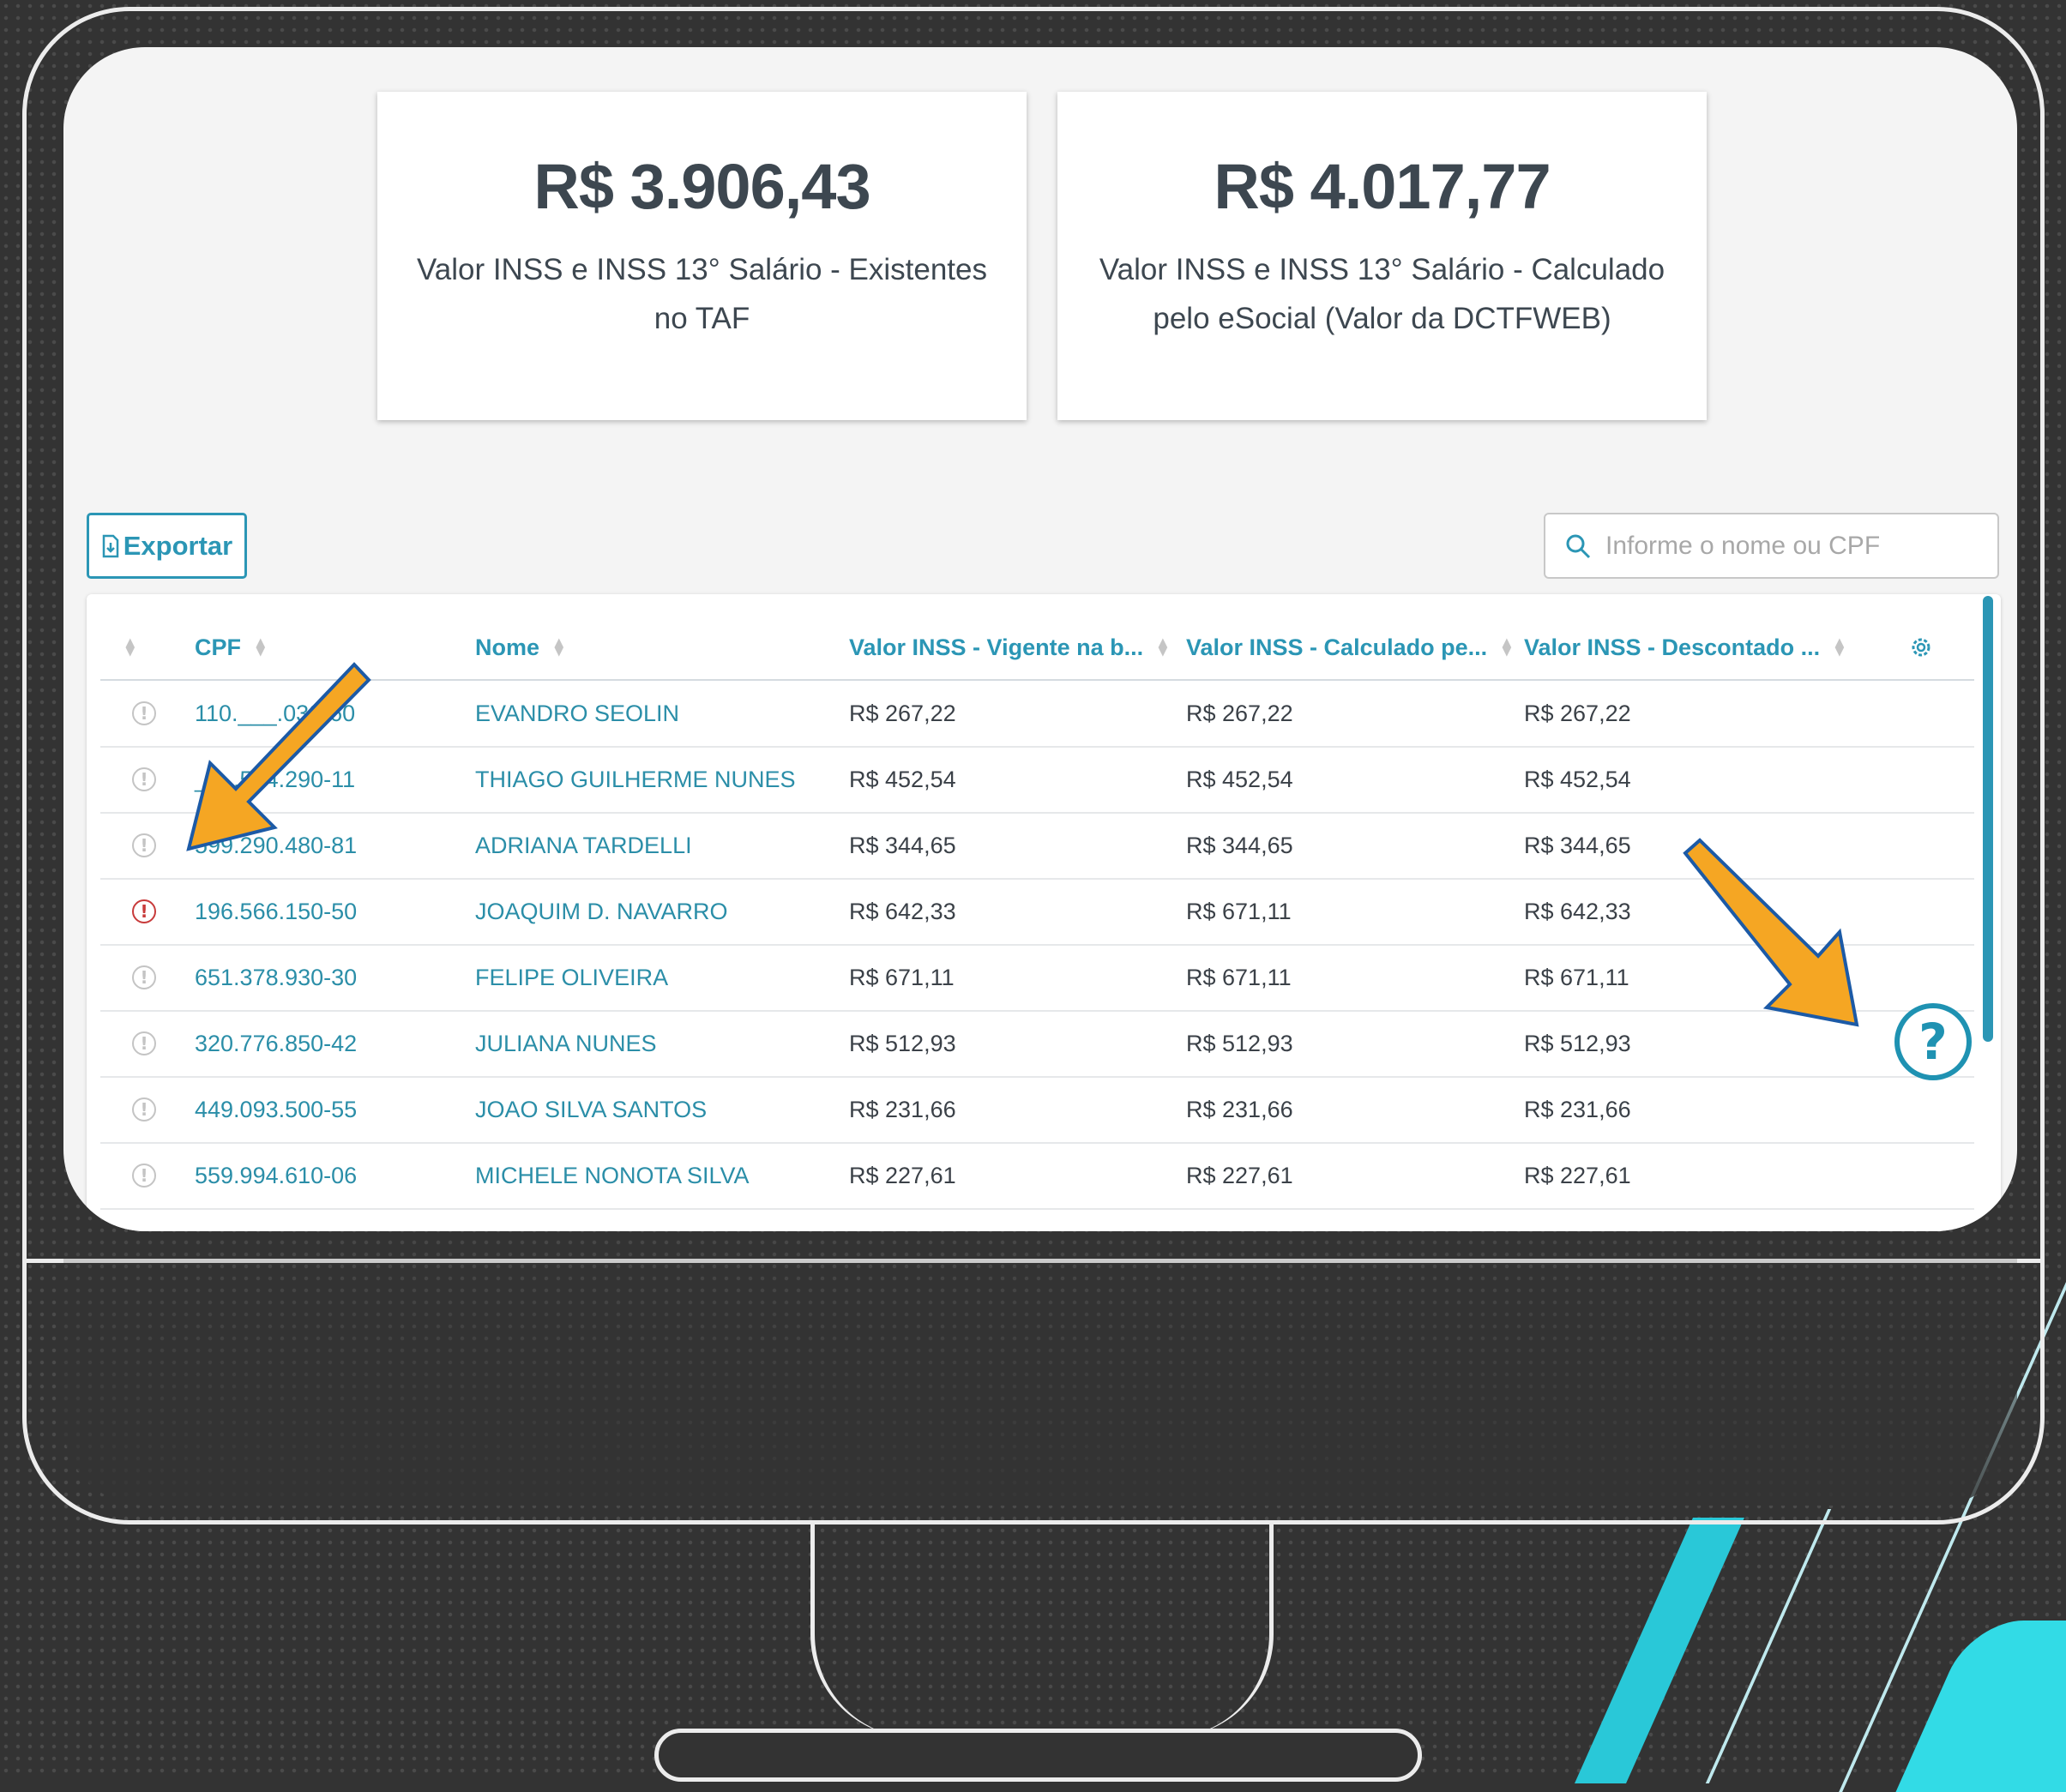 Image resolution: width=2066 pixels, height=1792 pixels. I want to click on nome-cell: ADRIANA TARDELLI, so click(583, 845).